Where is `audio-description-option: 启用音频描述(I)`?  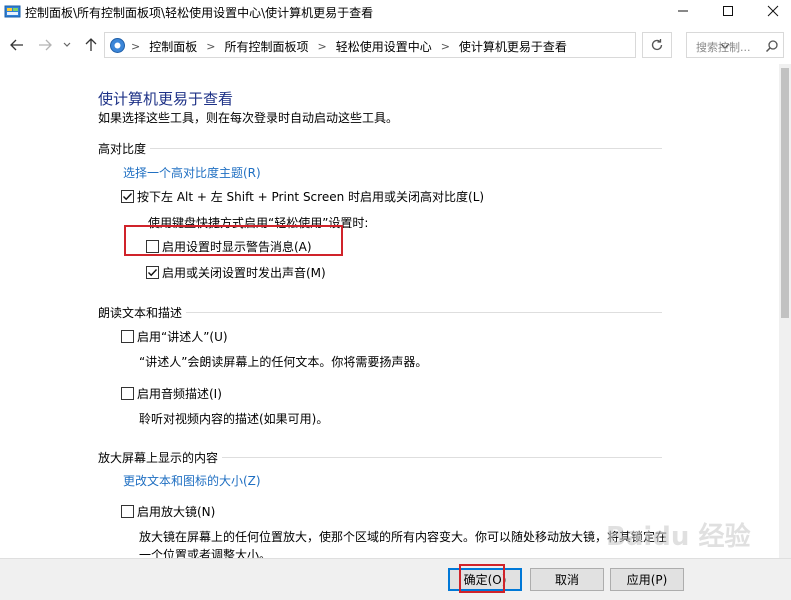
audio-description-option: 启用音频描述(I) is located at coordinates (171, 393).